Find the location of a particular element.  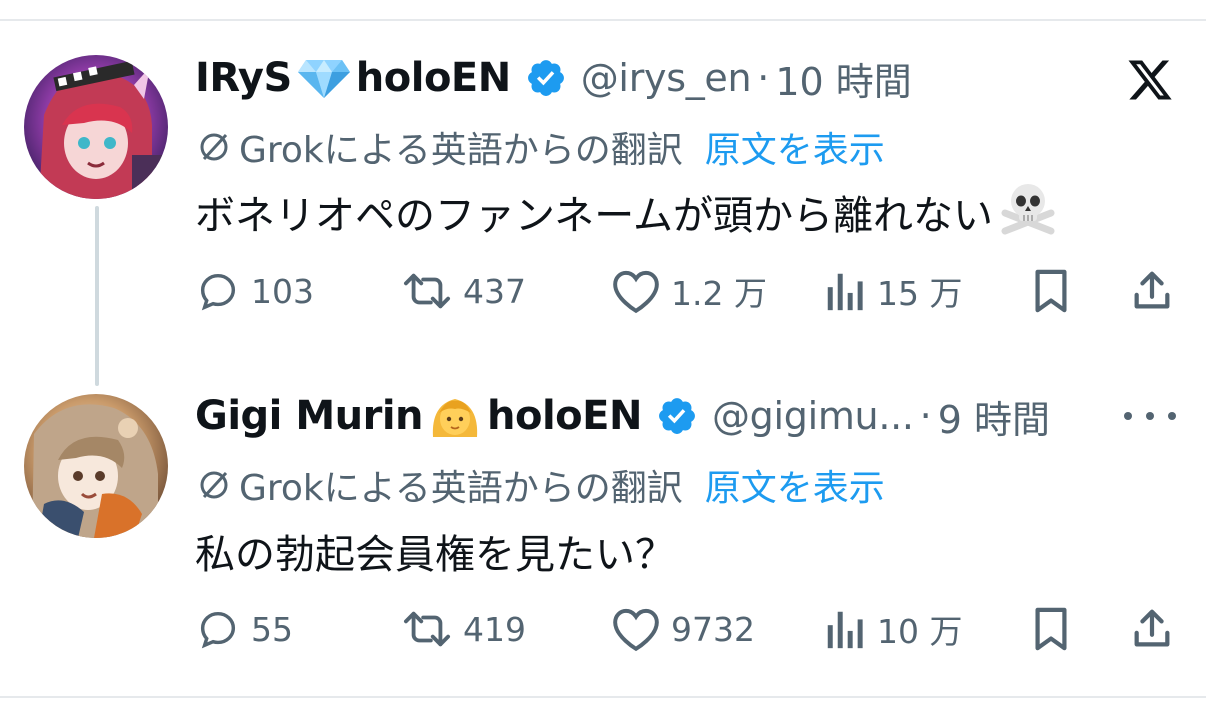

thread-connector-line is located at coordinates (97, 296).